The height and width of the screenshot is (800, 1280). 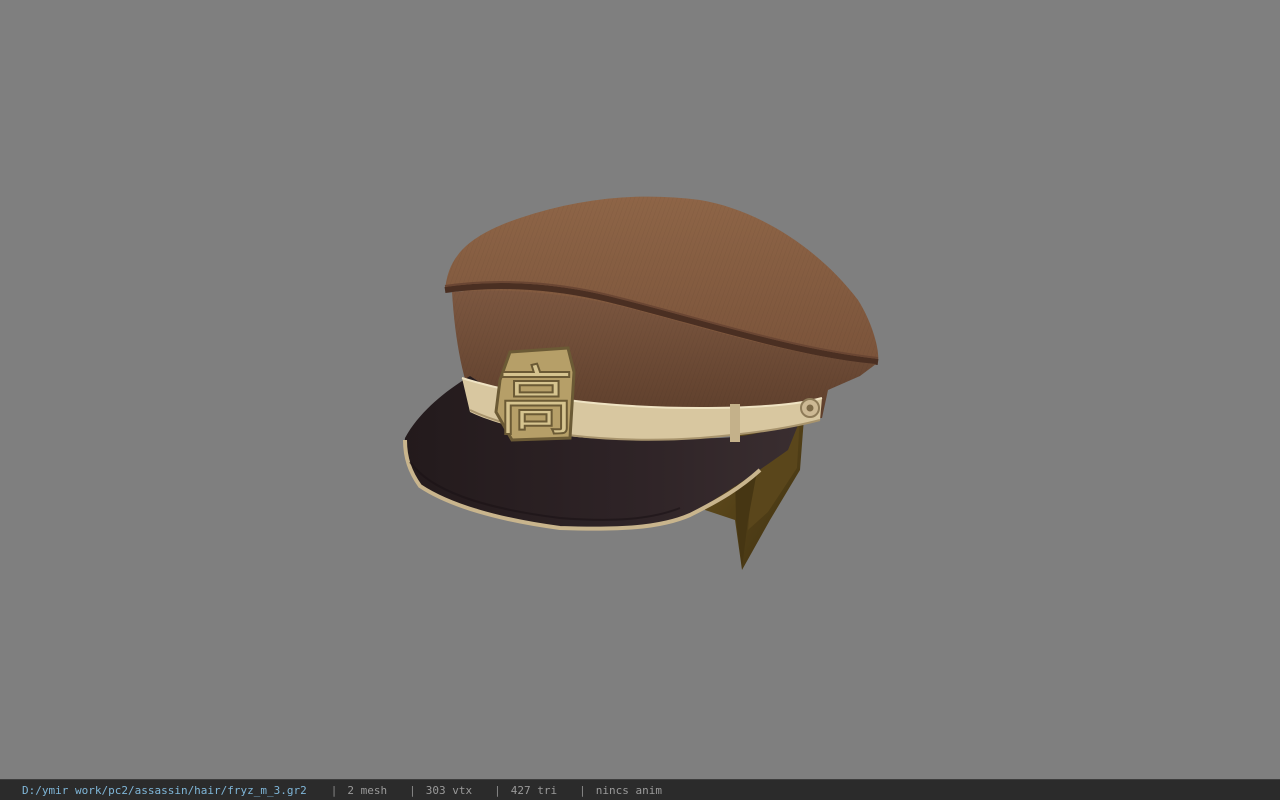 I want to click on status-animation: nincs anim, so click(x=628, y=790).